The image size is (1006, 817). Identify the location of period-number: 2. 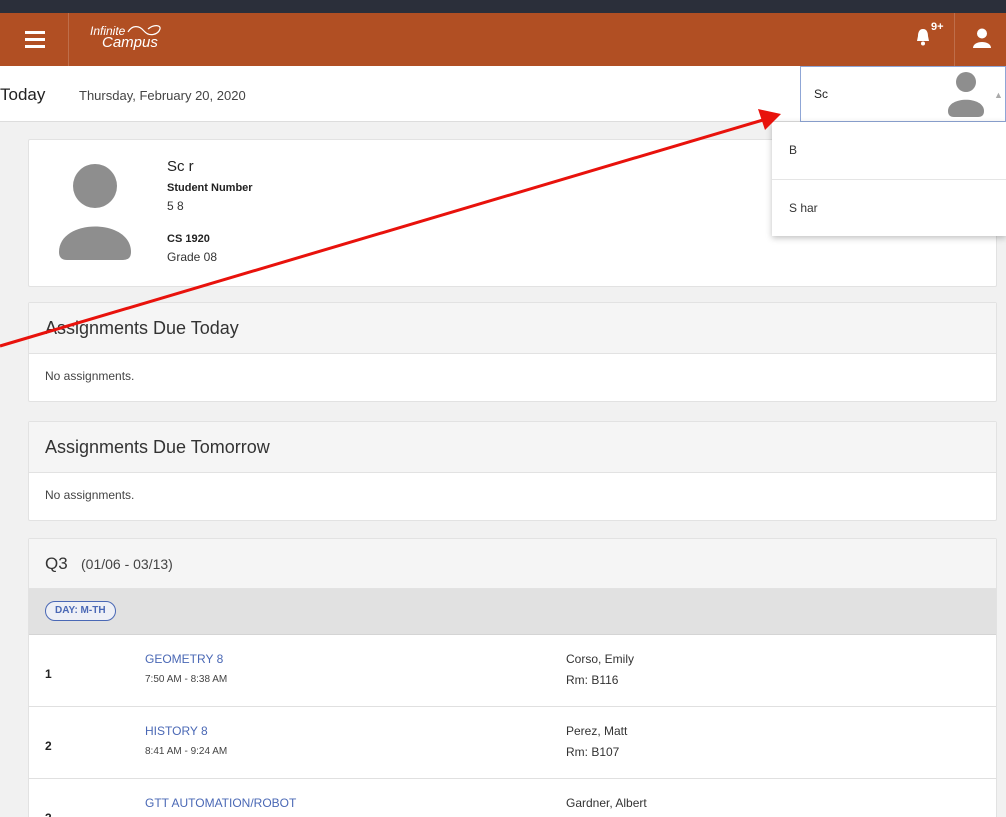
(48, 746).